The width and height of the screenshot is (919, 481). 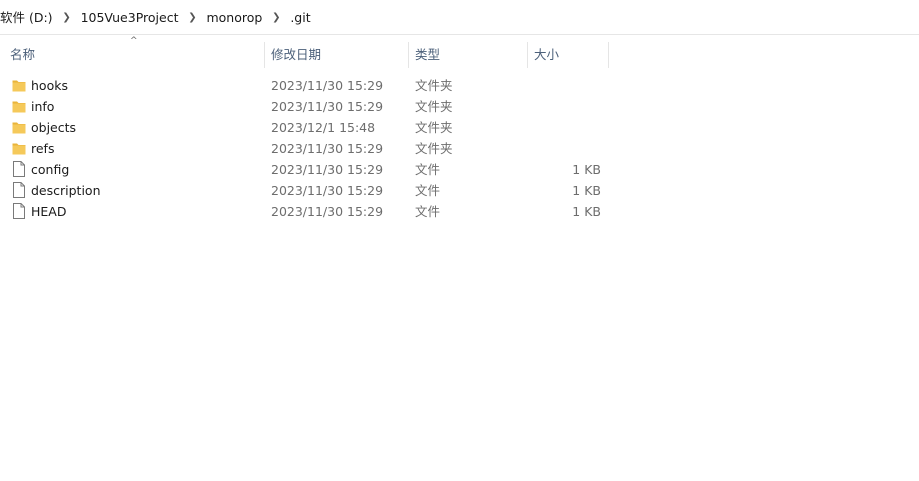 I want to click on column-header-name: 名称, so click(x=134, y=55).